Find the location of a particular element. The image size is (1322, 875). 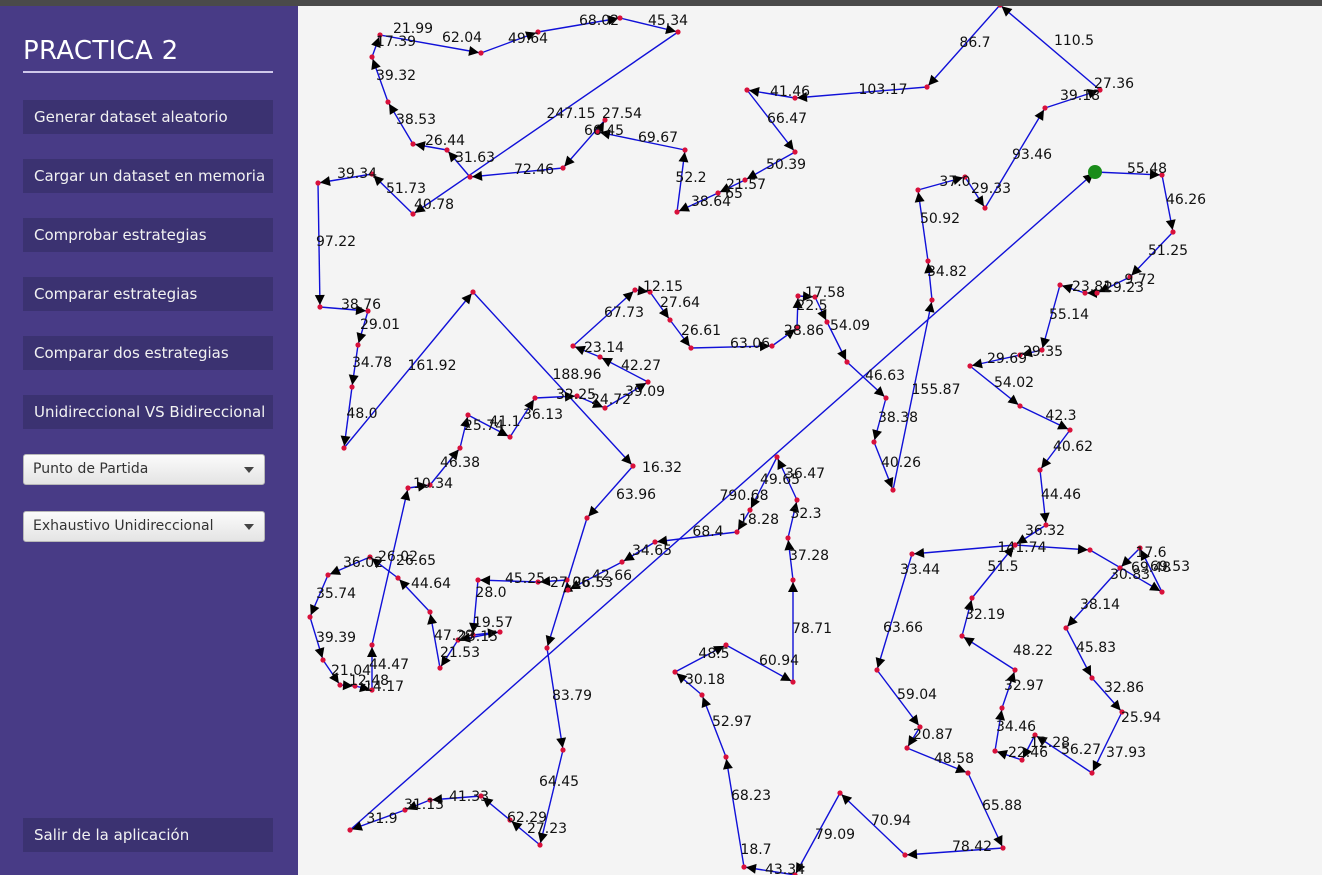

compare-two-strategies-button: Comparar dos estrategias is located at coordinates (148, 353).